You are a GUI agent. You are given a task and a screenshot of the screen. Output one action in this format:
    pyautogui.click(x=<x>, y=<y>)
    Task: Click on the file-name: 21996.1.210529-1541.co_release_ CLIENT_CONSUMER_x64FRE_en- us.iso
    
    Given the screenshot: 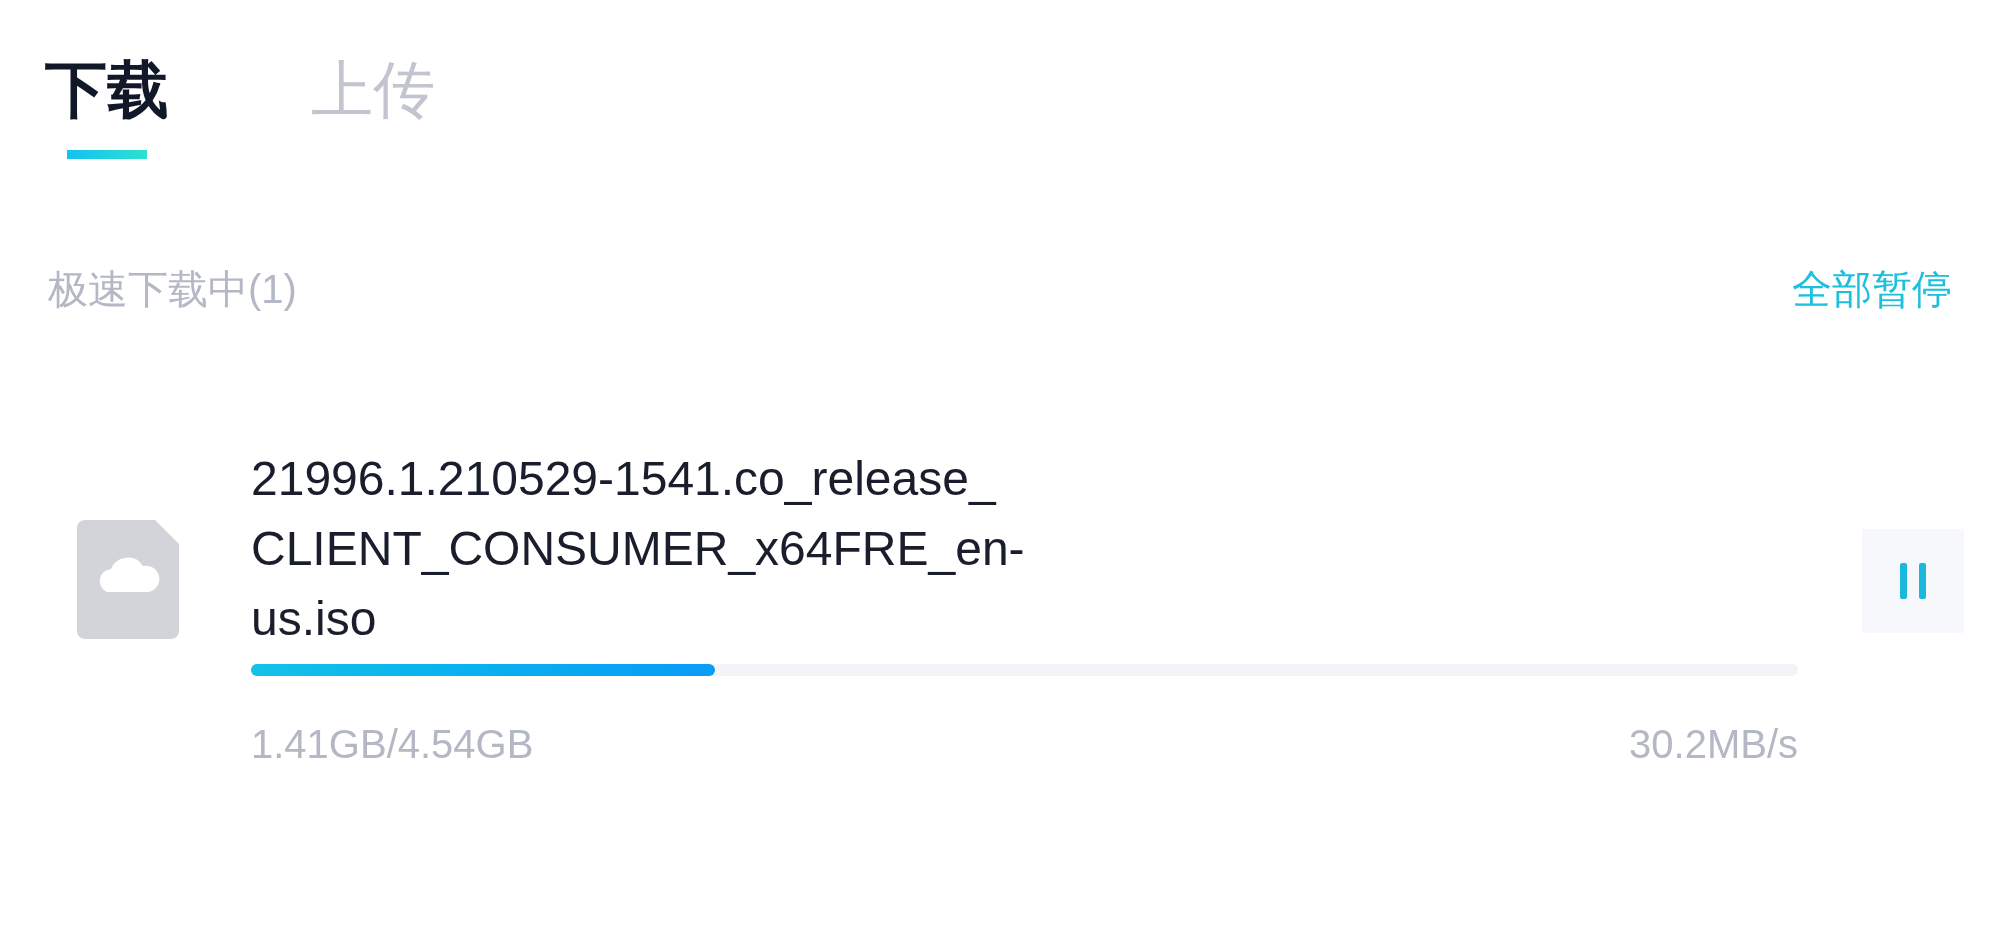 What is the action you would take?
    pyautogui.click(x=638, y=549)
    